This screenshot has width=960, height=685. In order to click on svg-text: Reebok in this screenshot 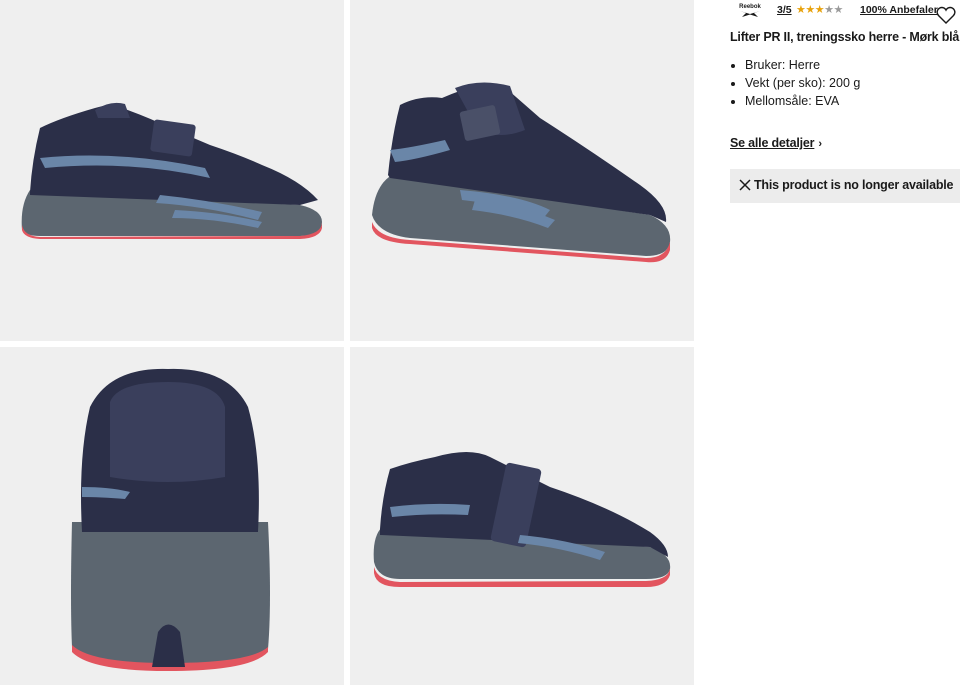, I will do `click(750, 7)`.